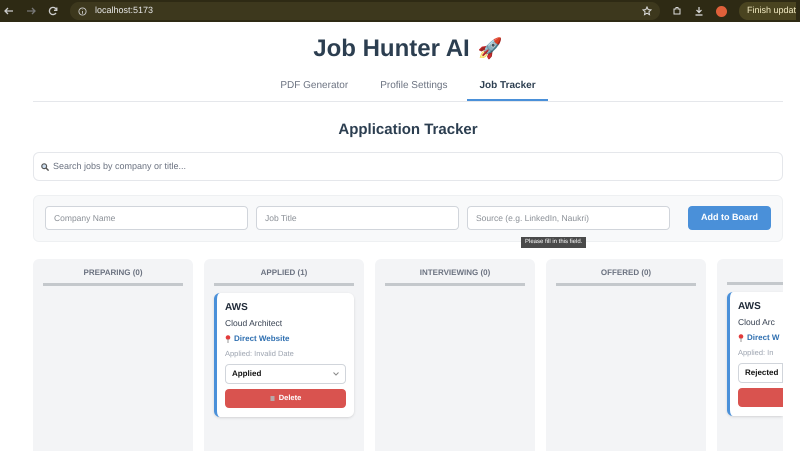 The image size is (800, 451). I want to click on search-icon, so click(45, 166).